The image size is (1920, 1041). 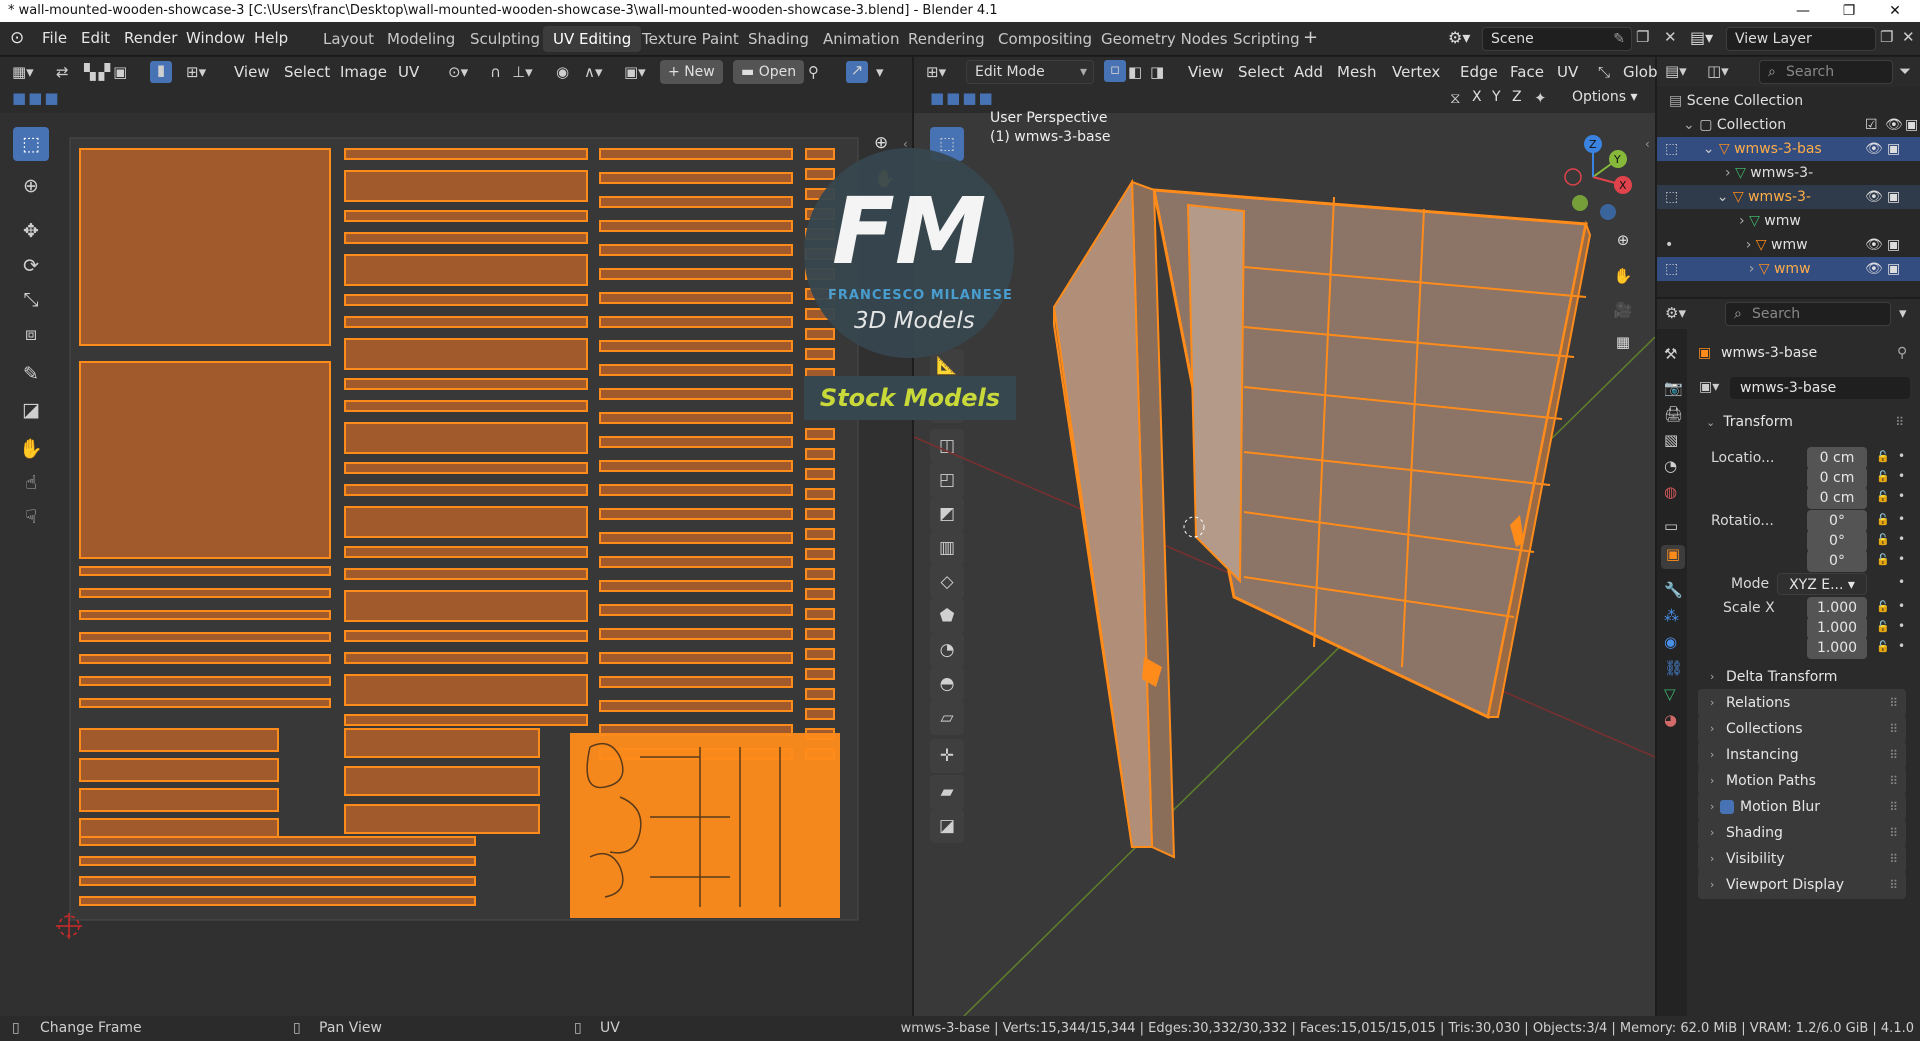 What do you see at coordinates (1808, 314) in the screenshot?
I see `properties-search: ⌕ Search` at bounding box center [1808, 314].